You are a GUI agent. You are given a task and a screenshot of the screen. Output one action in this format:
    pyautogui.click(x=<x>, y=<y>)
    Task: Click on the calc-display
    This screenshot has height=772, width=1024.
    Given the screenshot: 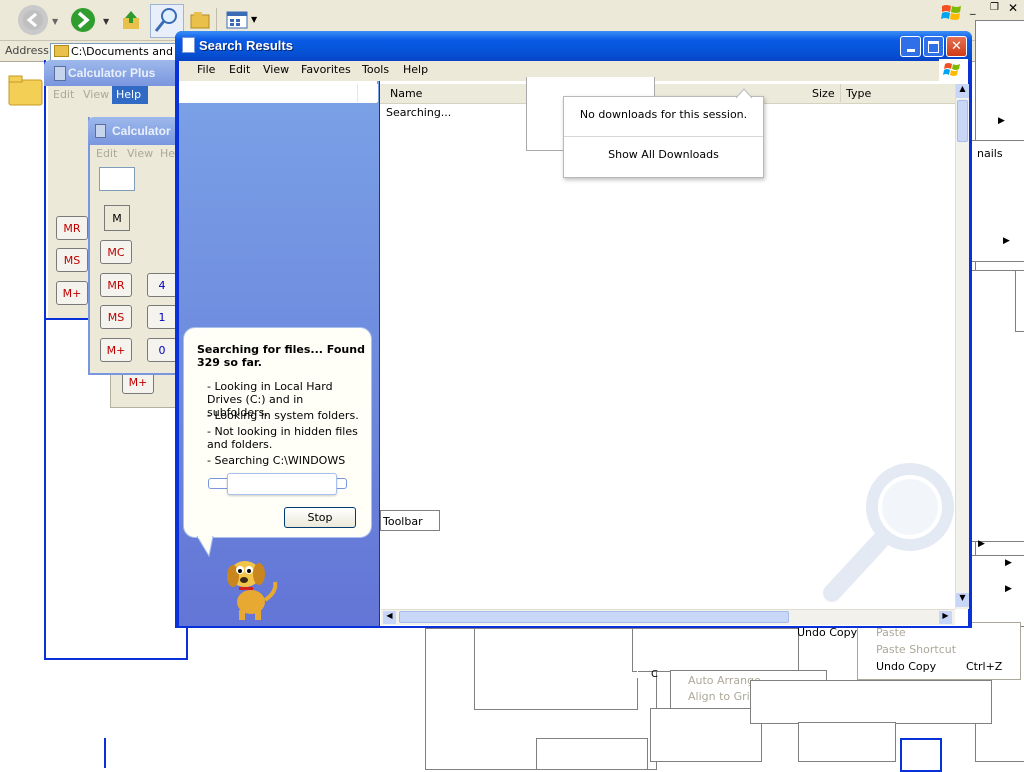 What is the action you would take?
    pyautogui.click(x=117, y=179)
    